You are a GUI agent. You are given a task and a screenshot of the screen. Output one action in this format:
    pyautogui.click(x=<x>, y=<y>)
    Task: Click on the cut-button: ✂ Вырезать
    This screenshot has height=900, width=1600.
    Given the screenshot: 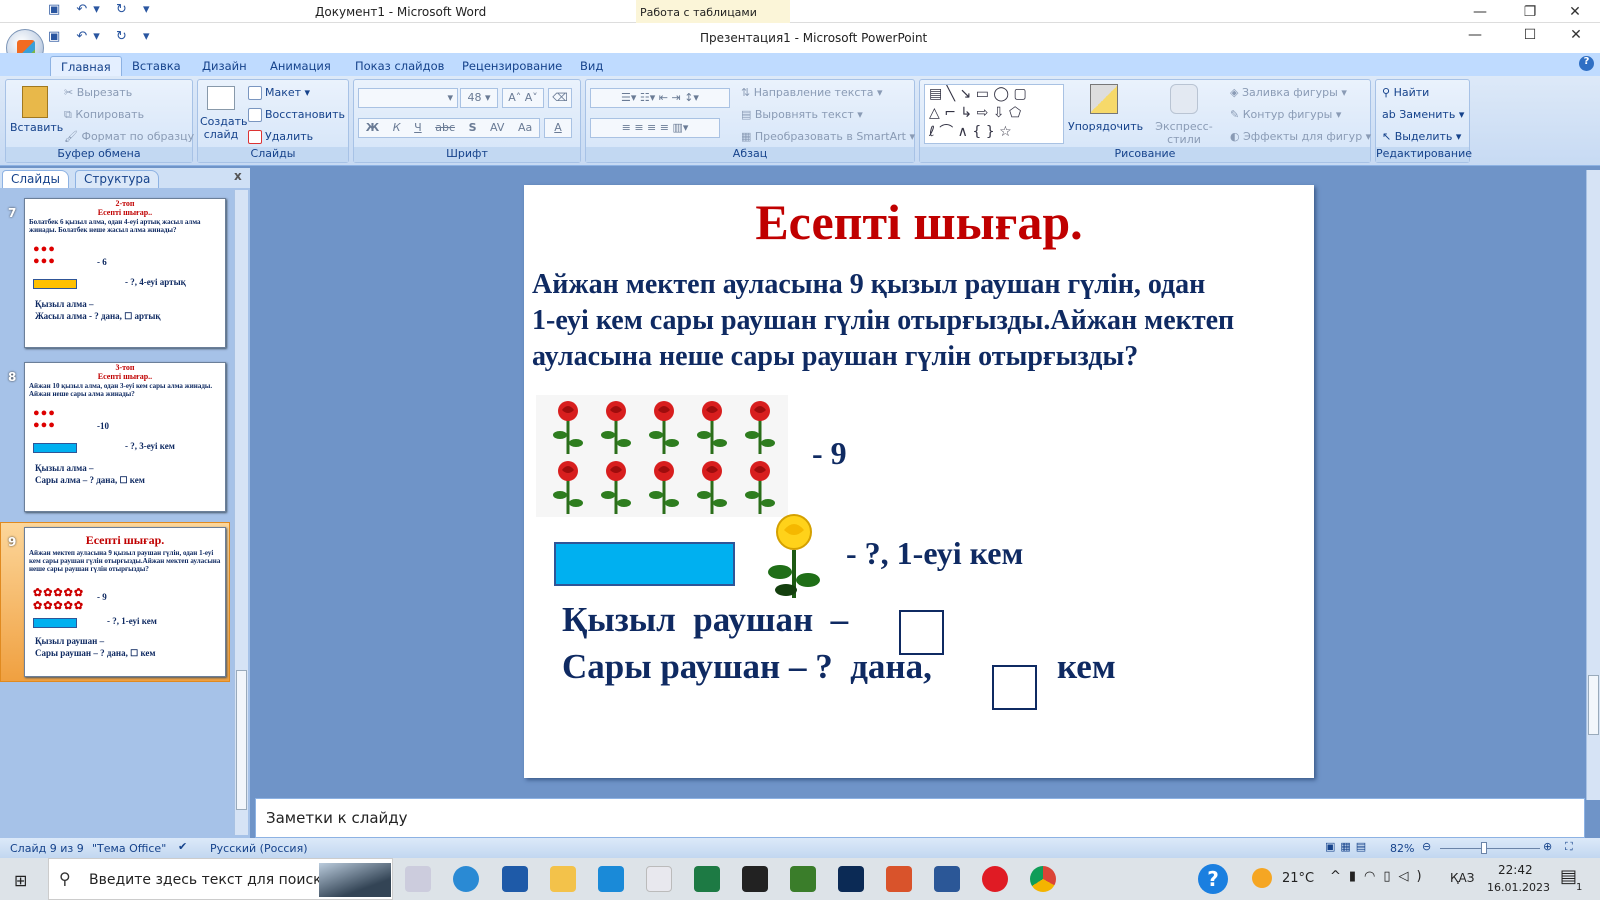 What is the action you would take?
    pyautogui.click(x=98, y=92)
    